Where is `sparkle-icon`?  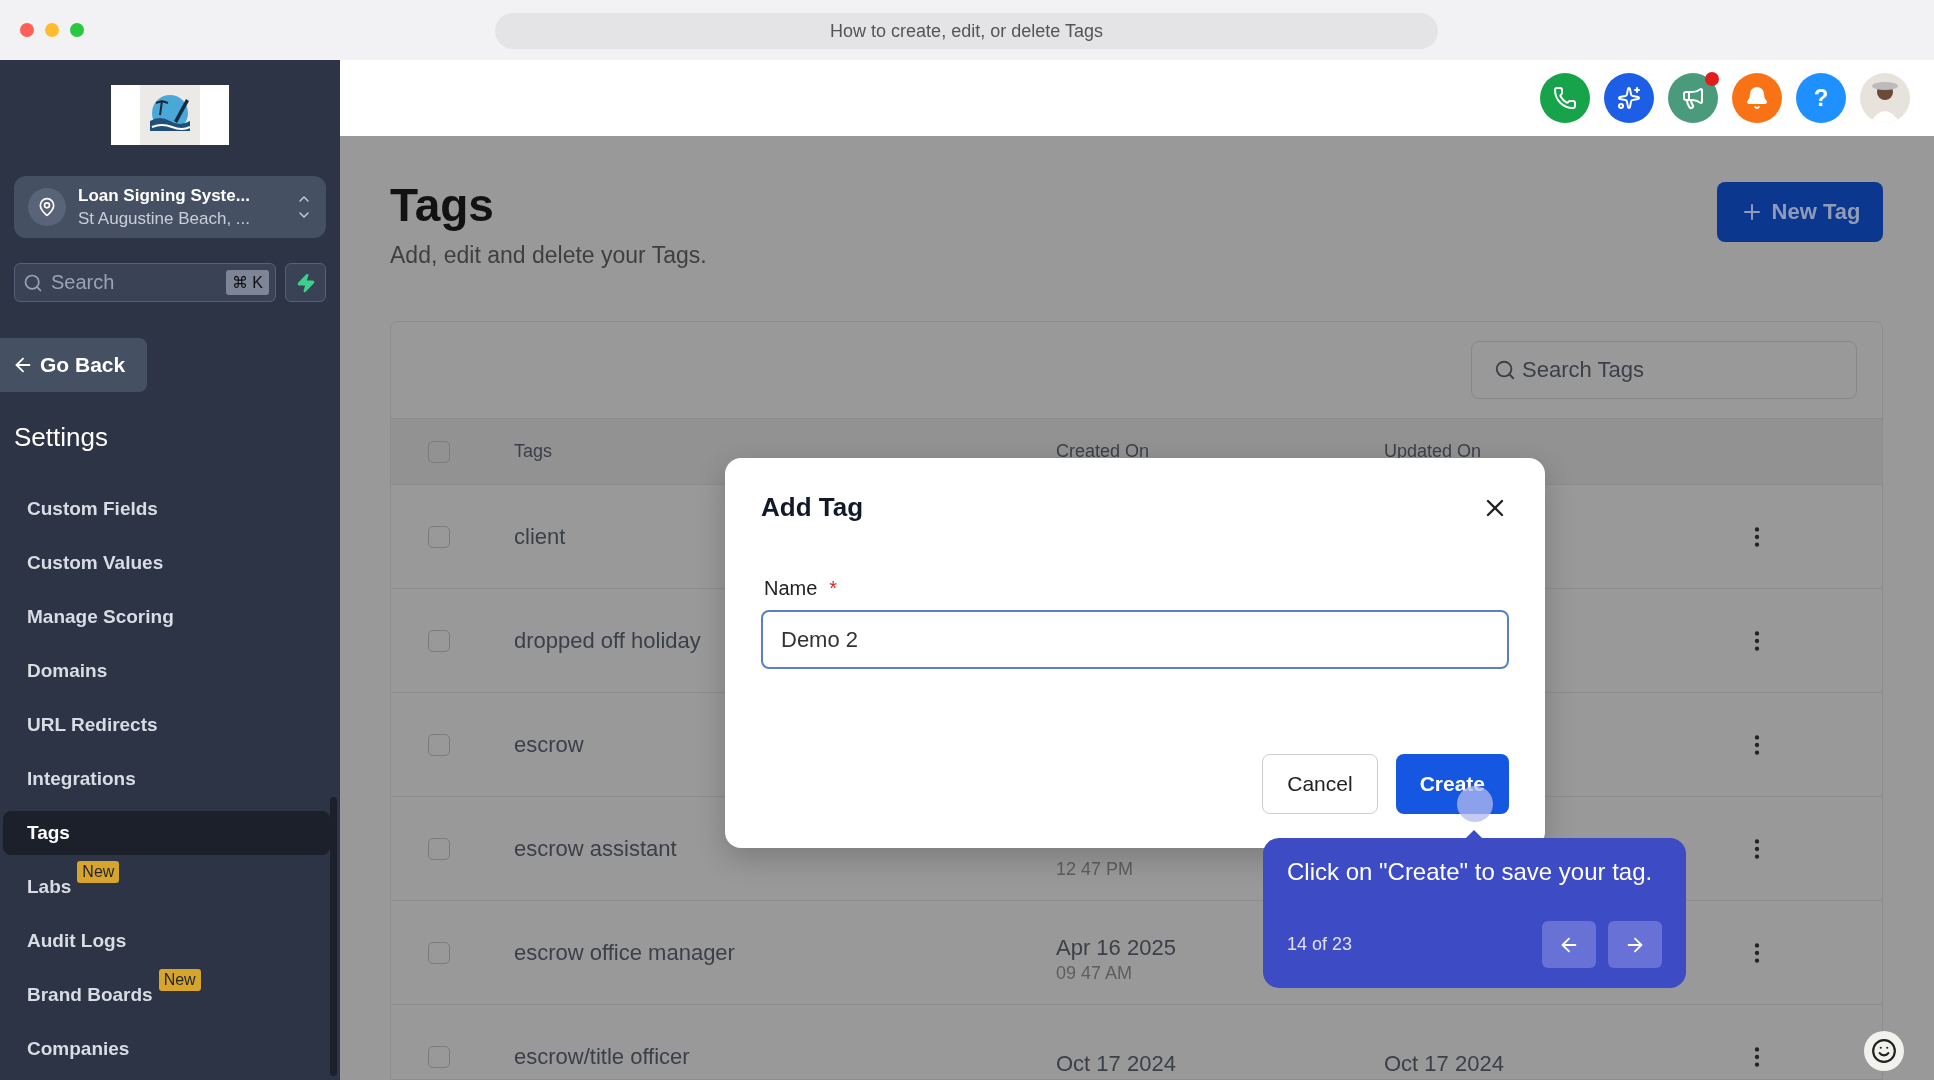 sparkle-icon is located at coordinates (1629, 98).